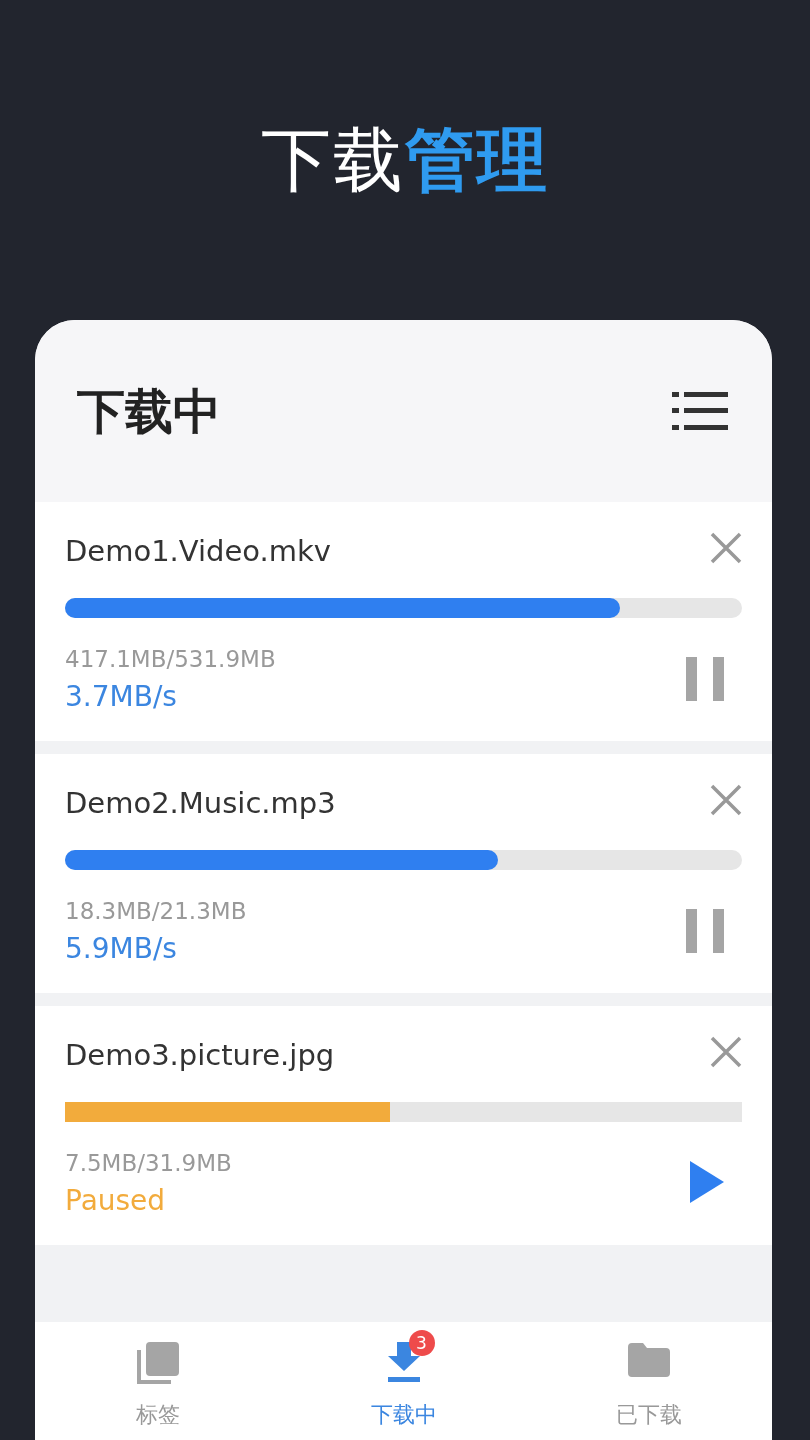 Image resolution: width=810 pixels, height=1440 pixels. I want to click on size-text: 417.1MB/531.9MB, so click(171, 659).